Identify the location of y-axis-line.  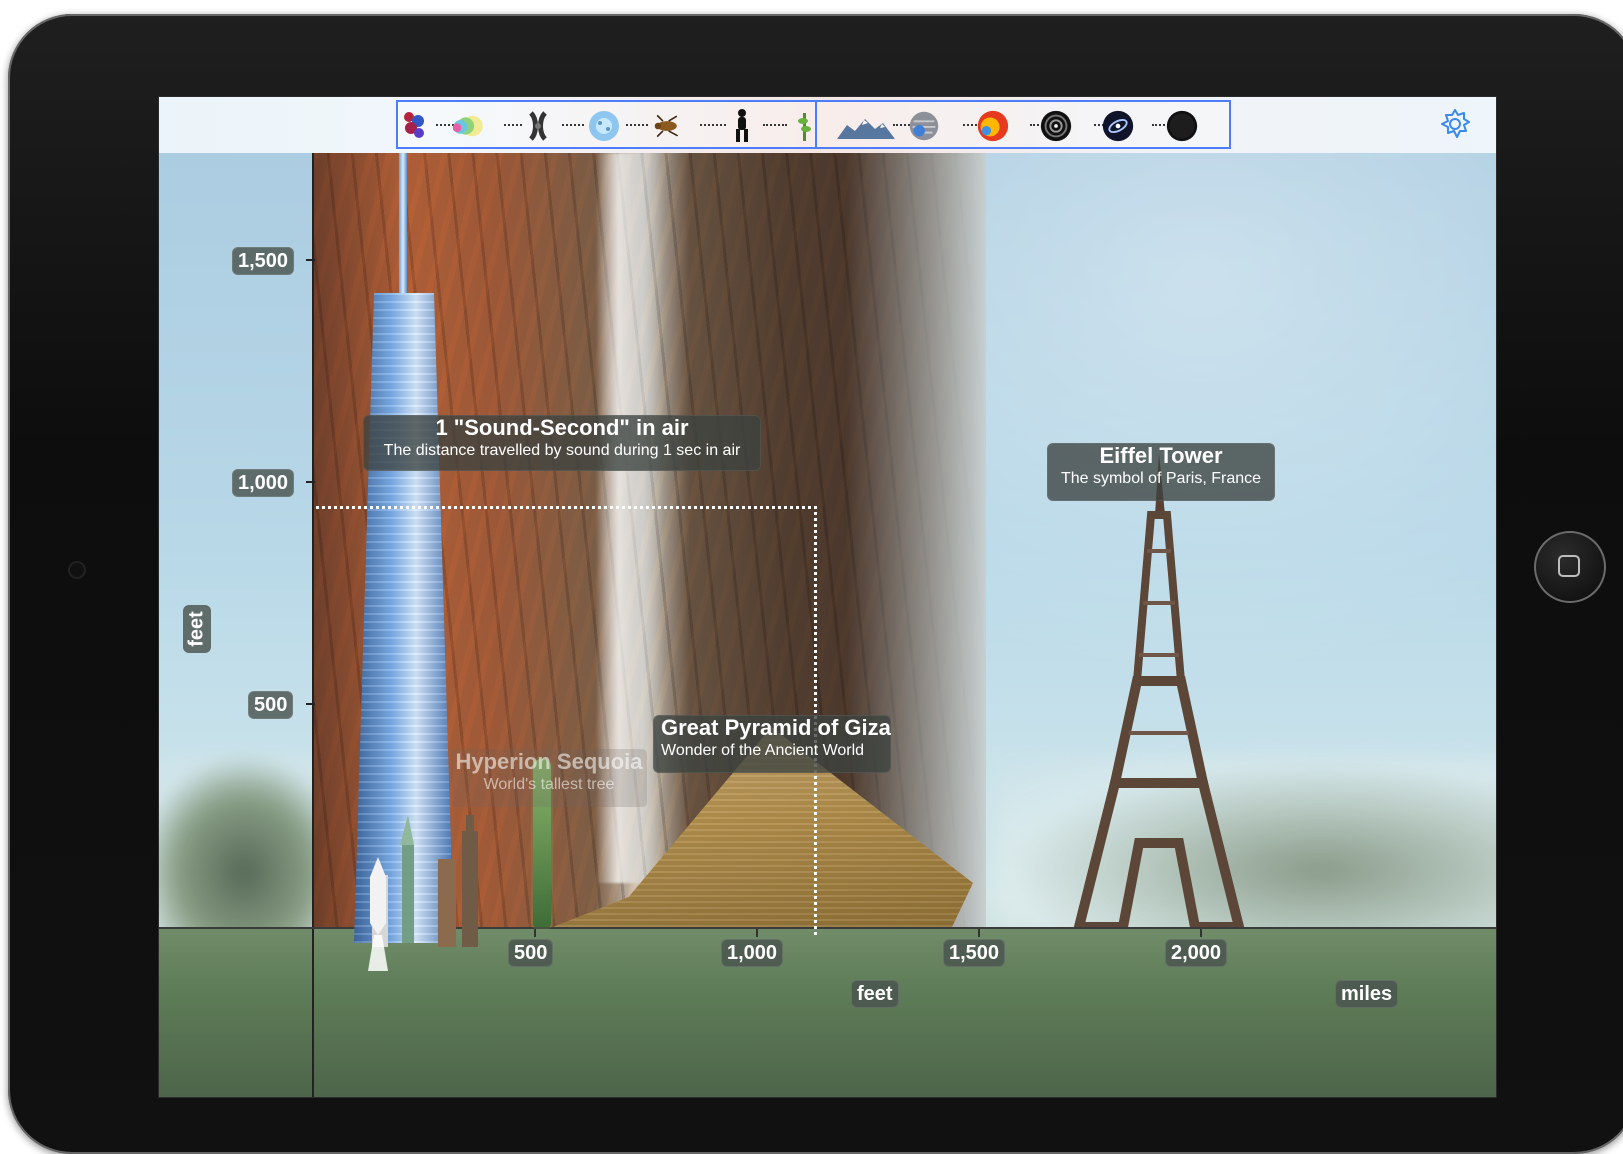
(313, 625).